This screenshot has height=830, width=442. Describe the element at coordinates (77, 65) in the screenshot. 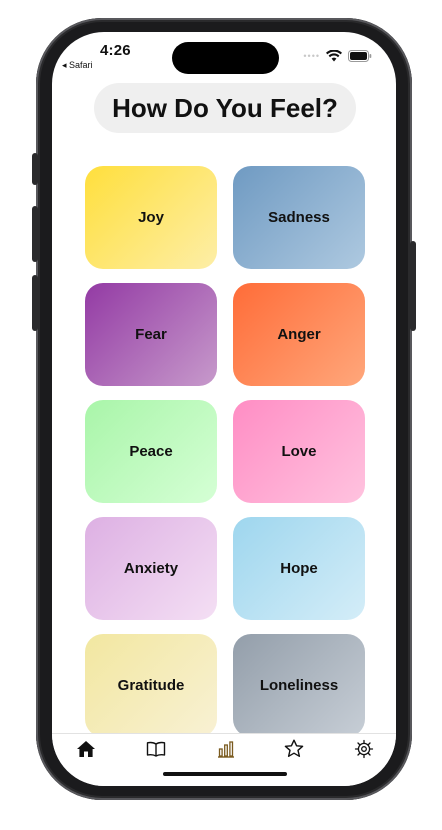

I see `back-to-safari-link: ◂ Safari` at that location.